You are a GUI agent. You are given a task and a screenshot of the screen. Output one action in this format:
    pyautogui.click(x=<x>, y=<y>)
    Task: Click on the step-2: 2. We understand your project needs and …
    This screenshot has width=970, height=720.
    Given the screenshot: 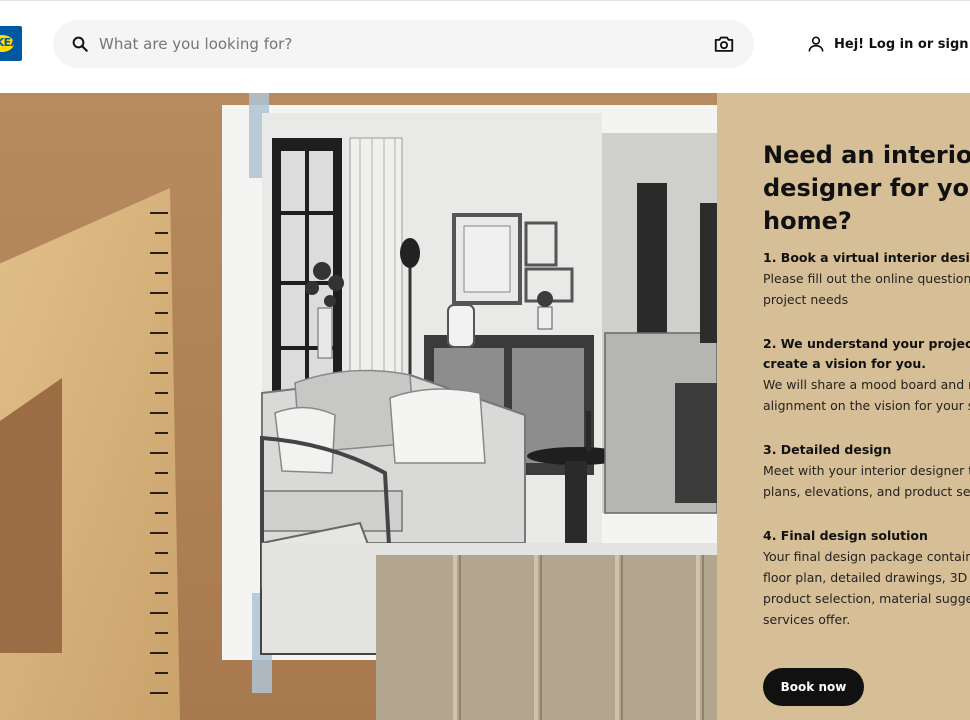 What is the action you would take?
    pyautogui.click(x=866, y=375)
    